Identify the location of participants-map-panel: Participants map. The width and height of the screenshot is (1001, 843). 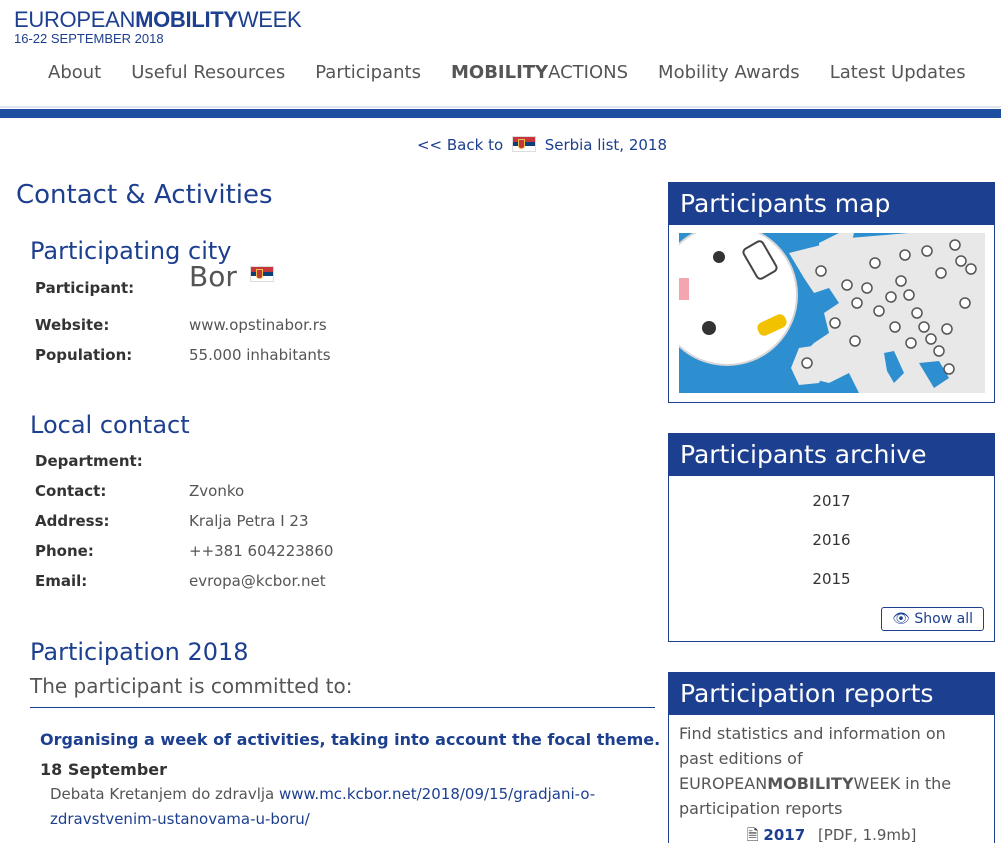
(831, 292).